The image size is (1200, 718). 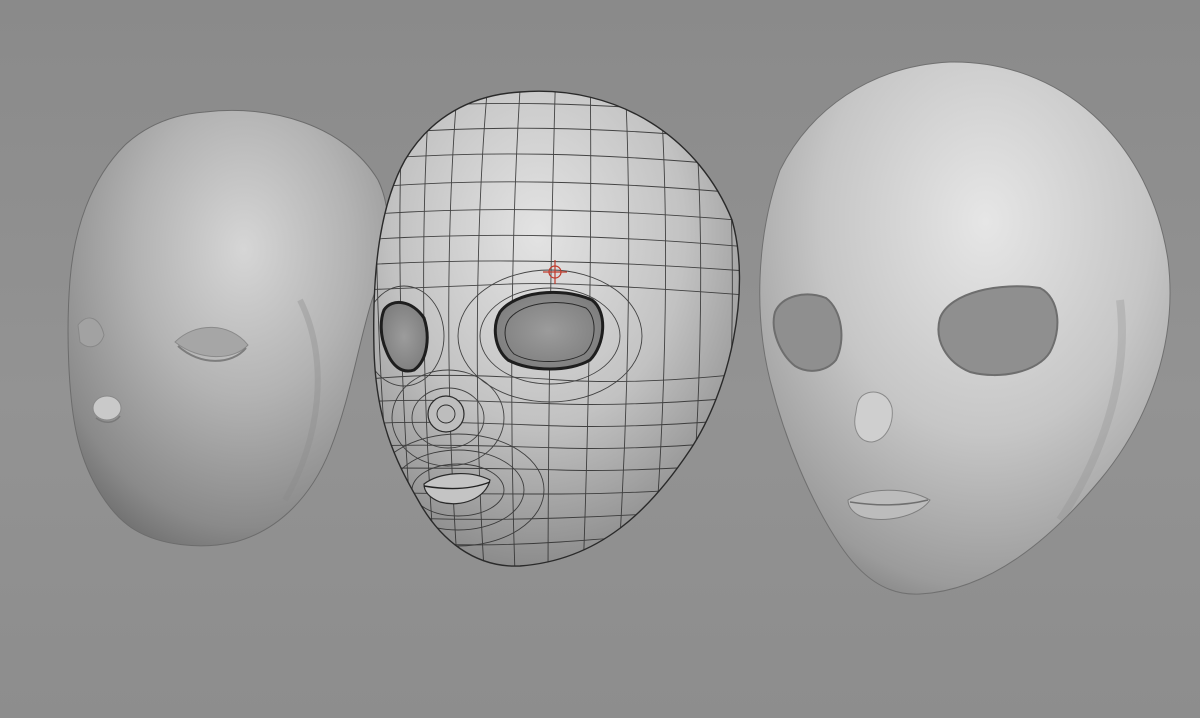 I want to click on center-head-nose, so click(x=446, y=414).